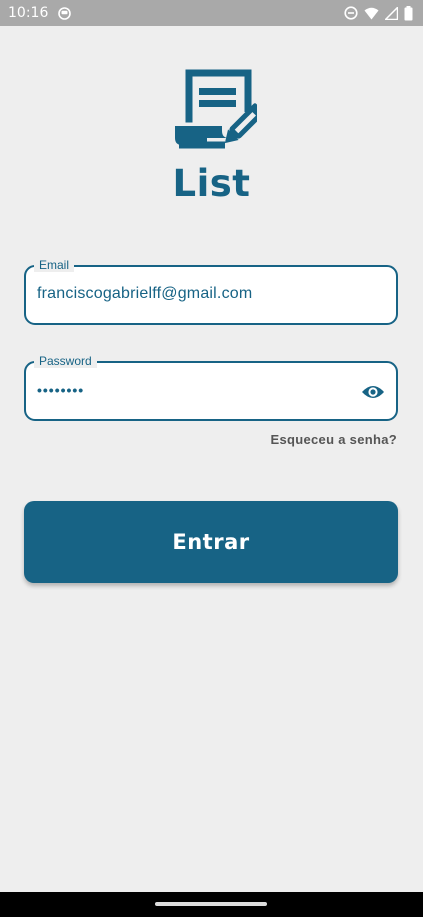  Describe the element at coordinates (211, 13) in the screenshot. I see `status-bar: 10:16` at that location.